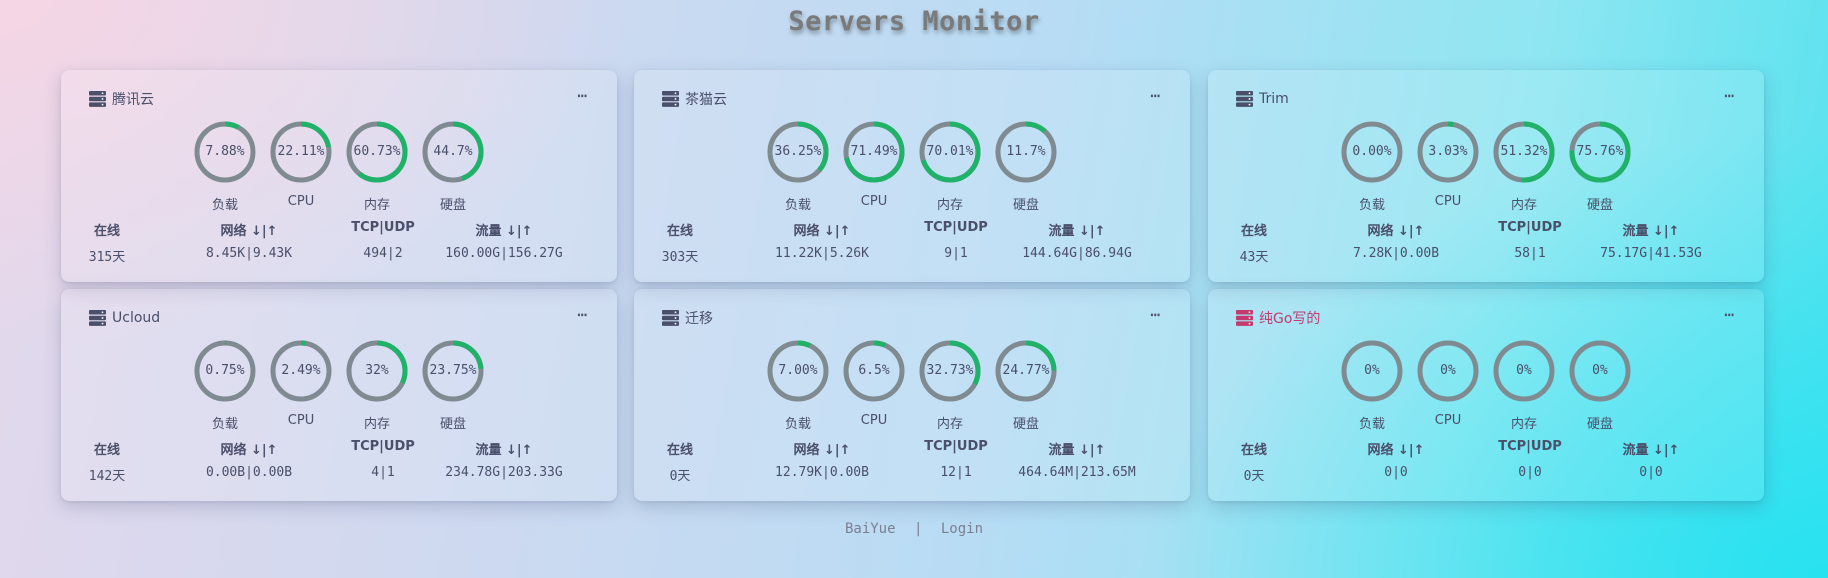 This screenshot has height=578, width=1828. What do you see at coordinates (133, 100) in the screenshot?
I see `server-name: 腾讯云` at bounding box center [133, 100].